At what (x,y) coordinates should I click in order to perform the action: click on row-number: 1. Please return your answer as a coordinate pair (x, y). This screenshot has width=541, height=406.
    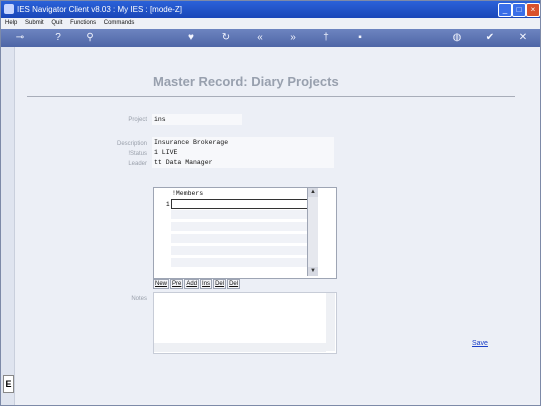
    Looking at the image, I should click on (168, 204).